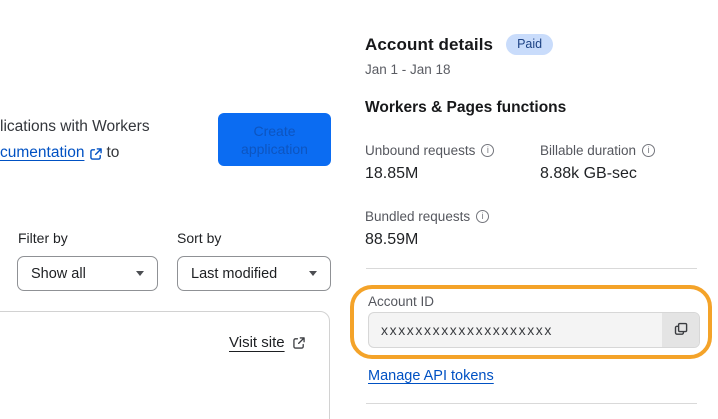 The width and height of the screenshot is (718, 419). Describe the element at coordinates (42, 152) in the screenshot. I see `documentation-link: cumentation` at that location.